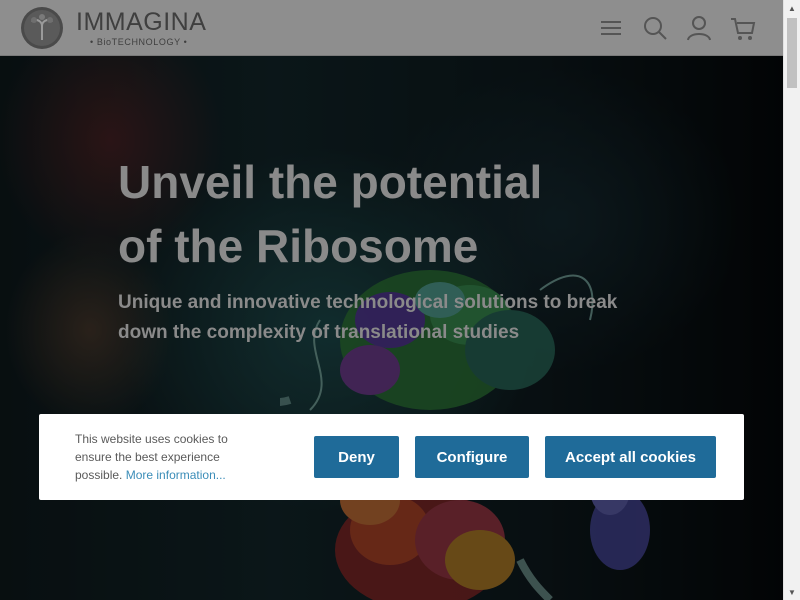  What do you see at coordinates (699, 28) in the screenshot?
I see `user-icon` at bounding box center [699, 28].